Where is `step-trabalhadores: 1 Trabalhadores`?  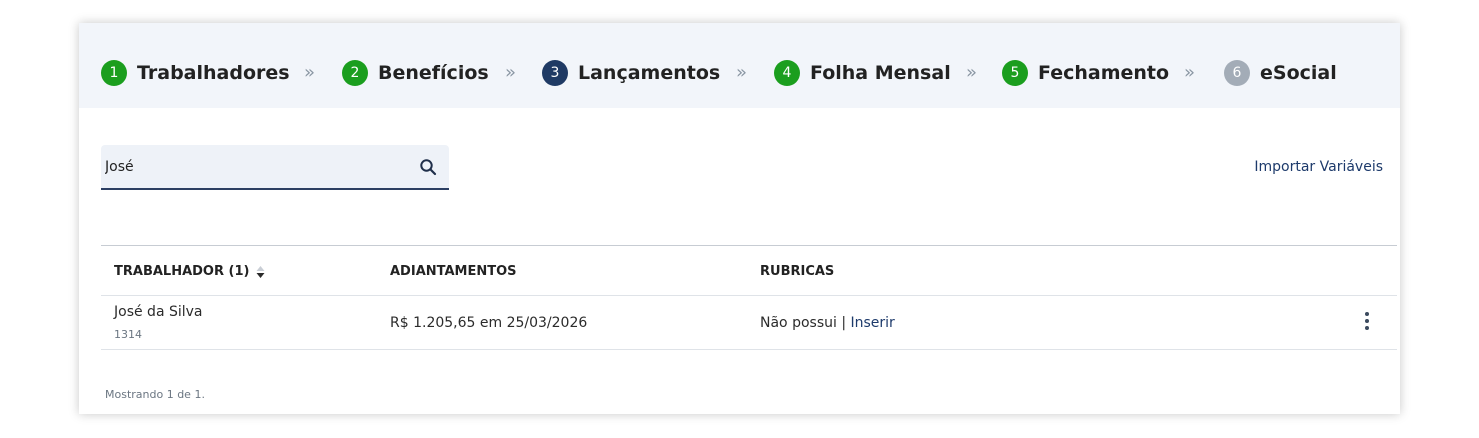
step-trabalhadores: 1 Trabalhadores is located at coordinates (195, 73).